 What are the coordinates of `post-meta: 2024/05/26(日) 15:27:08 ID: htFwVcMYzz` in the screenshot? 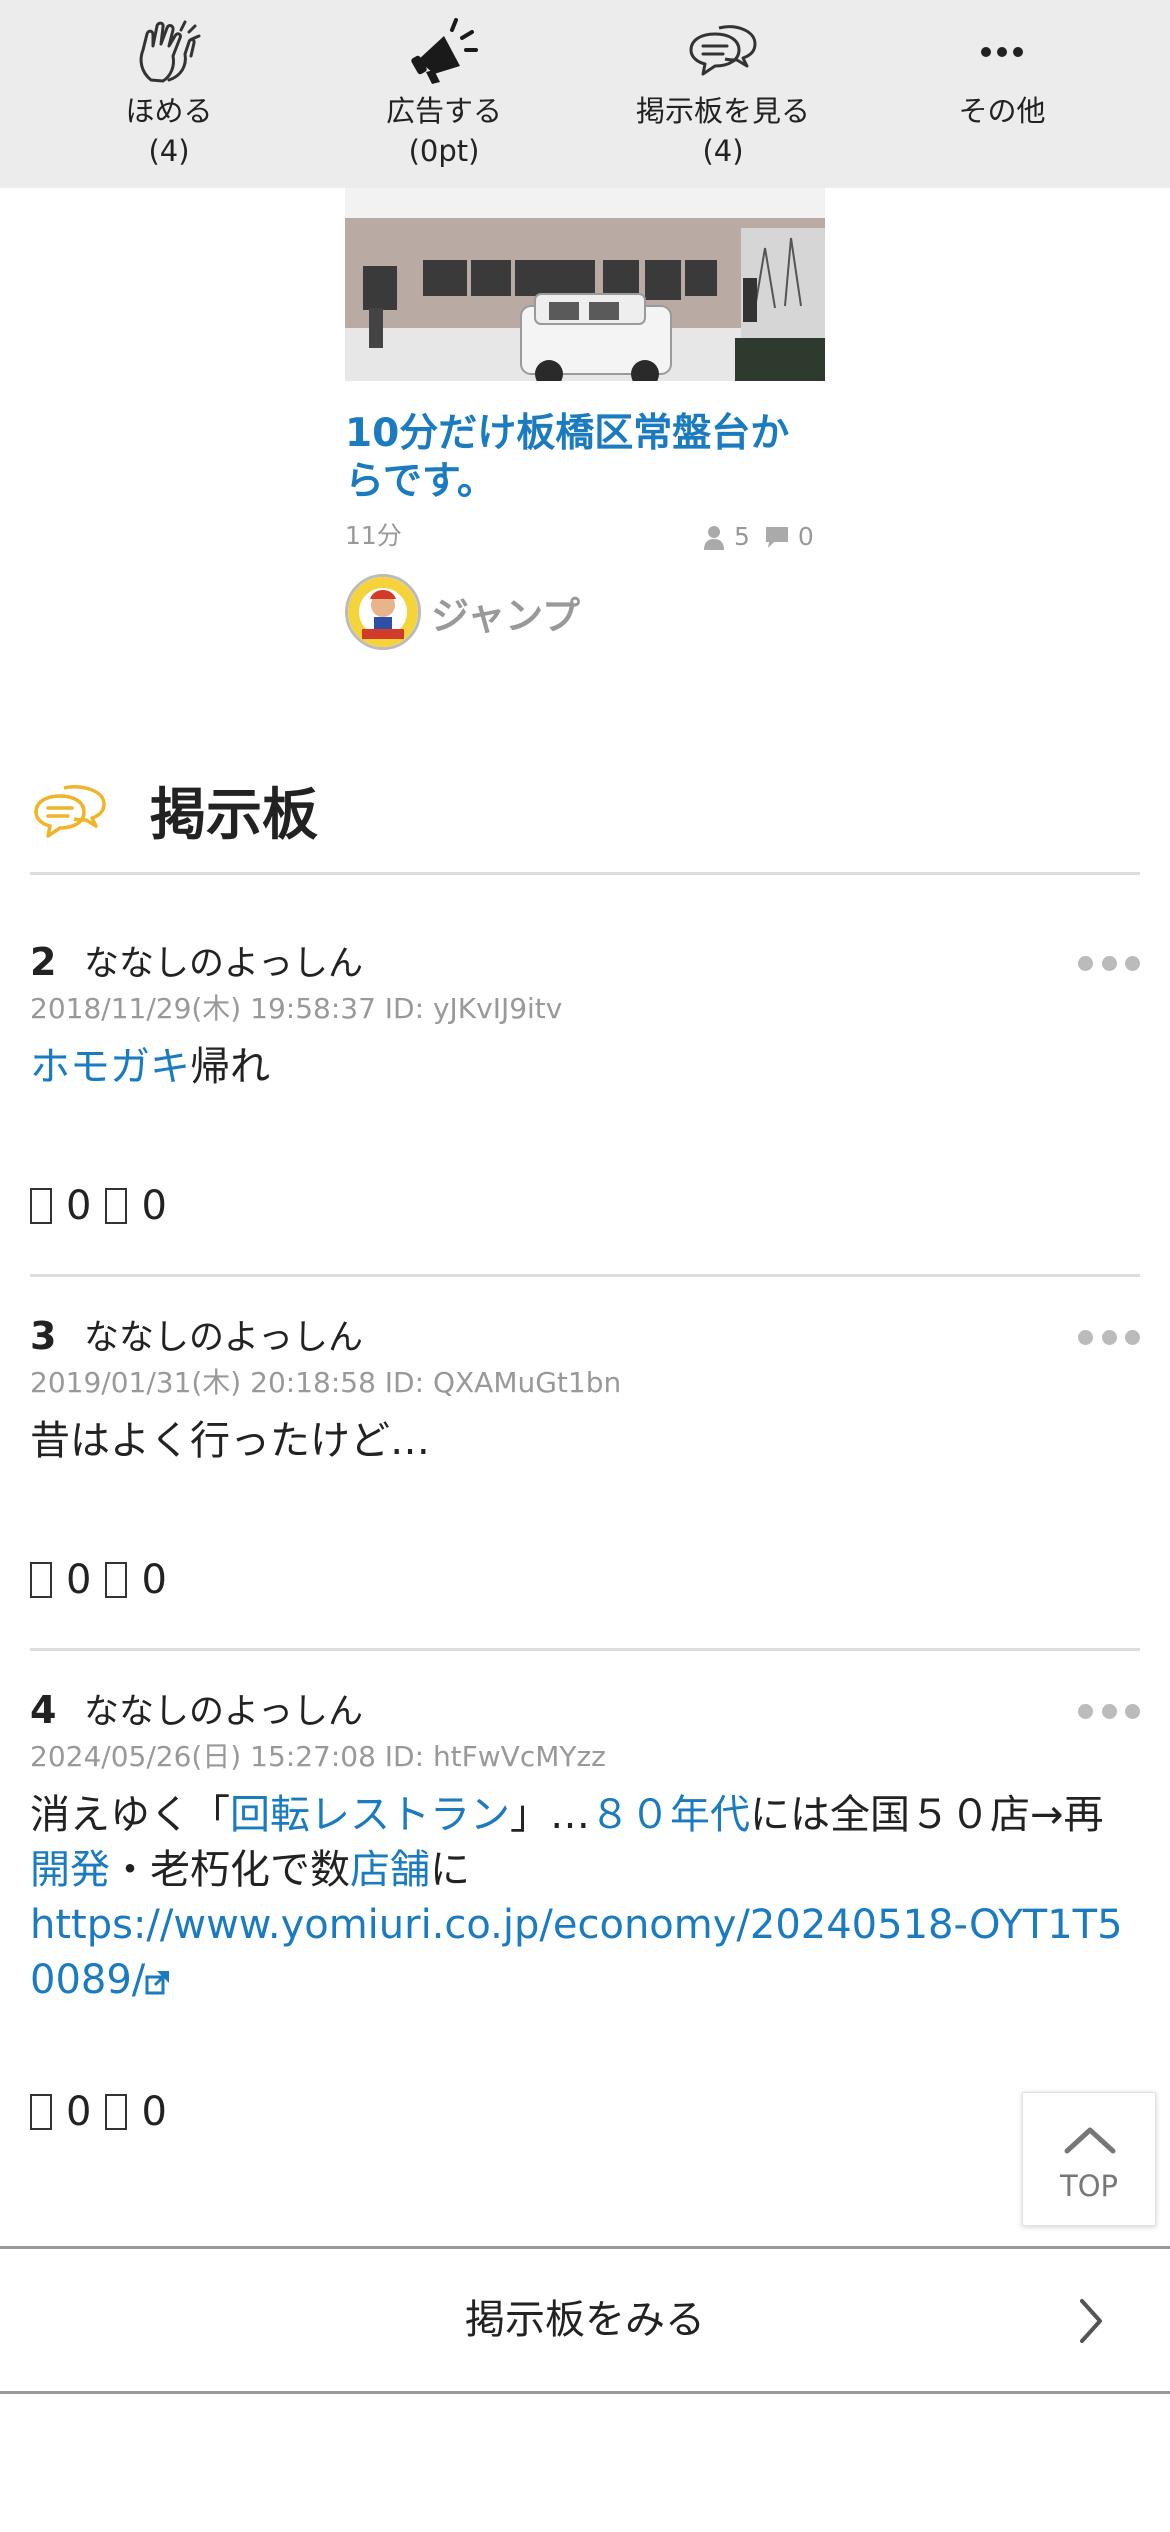 It's located at (318, 1756).